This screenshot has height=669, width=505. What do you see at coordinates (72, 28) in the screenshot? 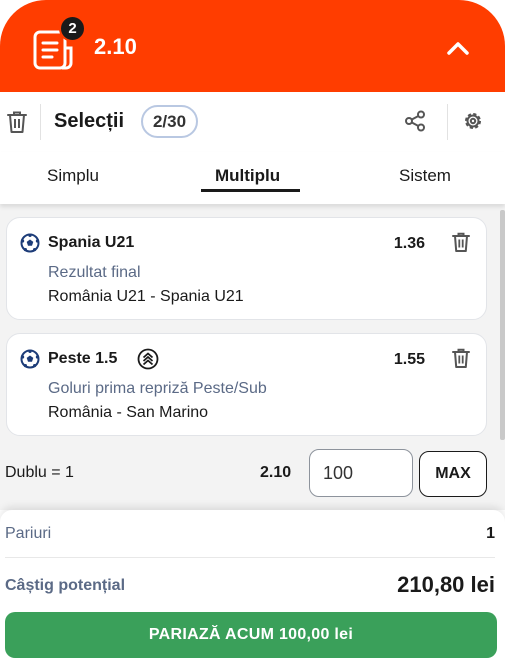
I see `selection-count-badge: 2` at bounding box center [72, 28].